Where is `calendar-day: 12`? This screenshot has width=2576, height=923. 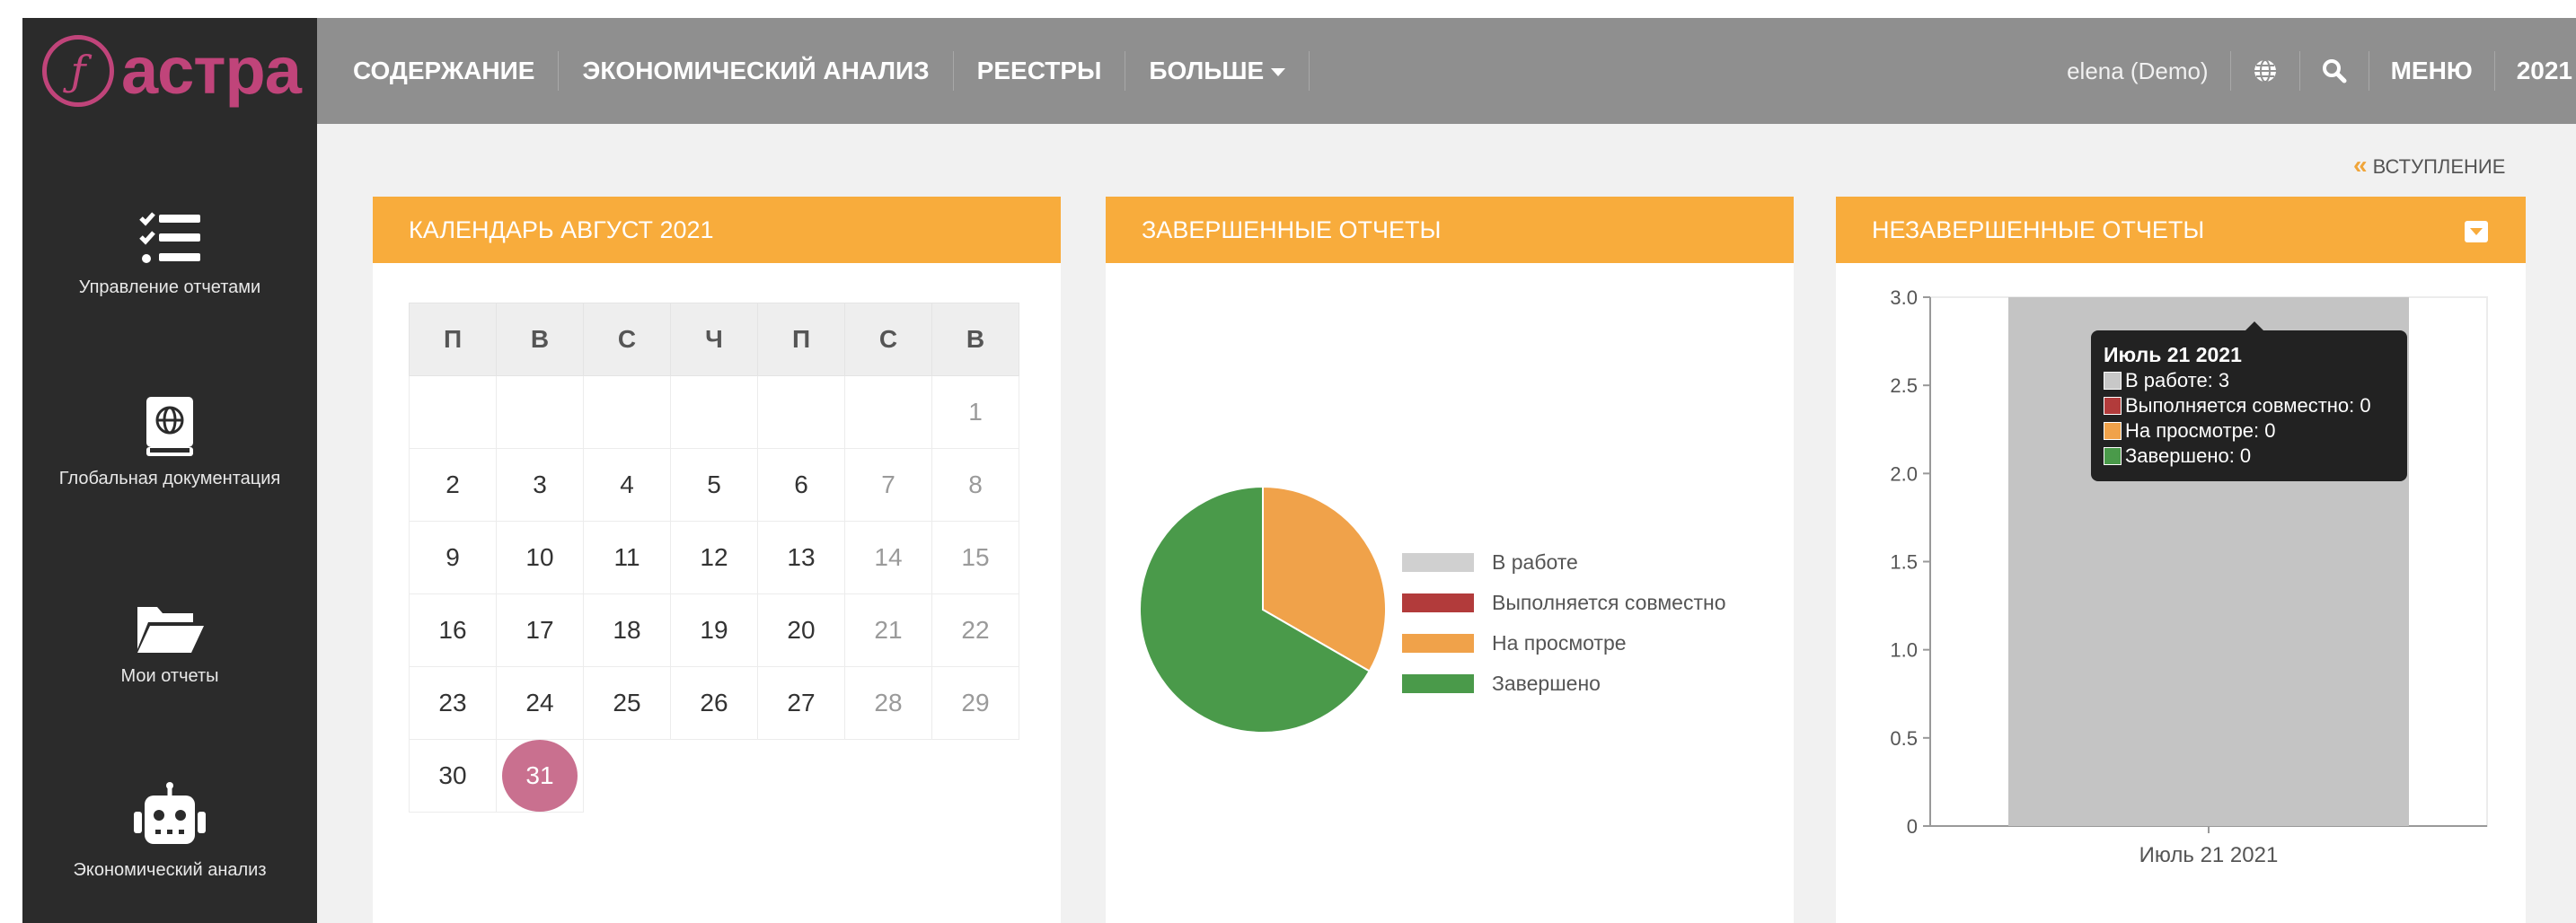
calendar-day: 12 is located at coordinates (714, 557).